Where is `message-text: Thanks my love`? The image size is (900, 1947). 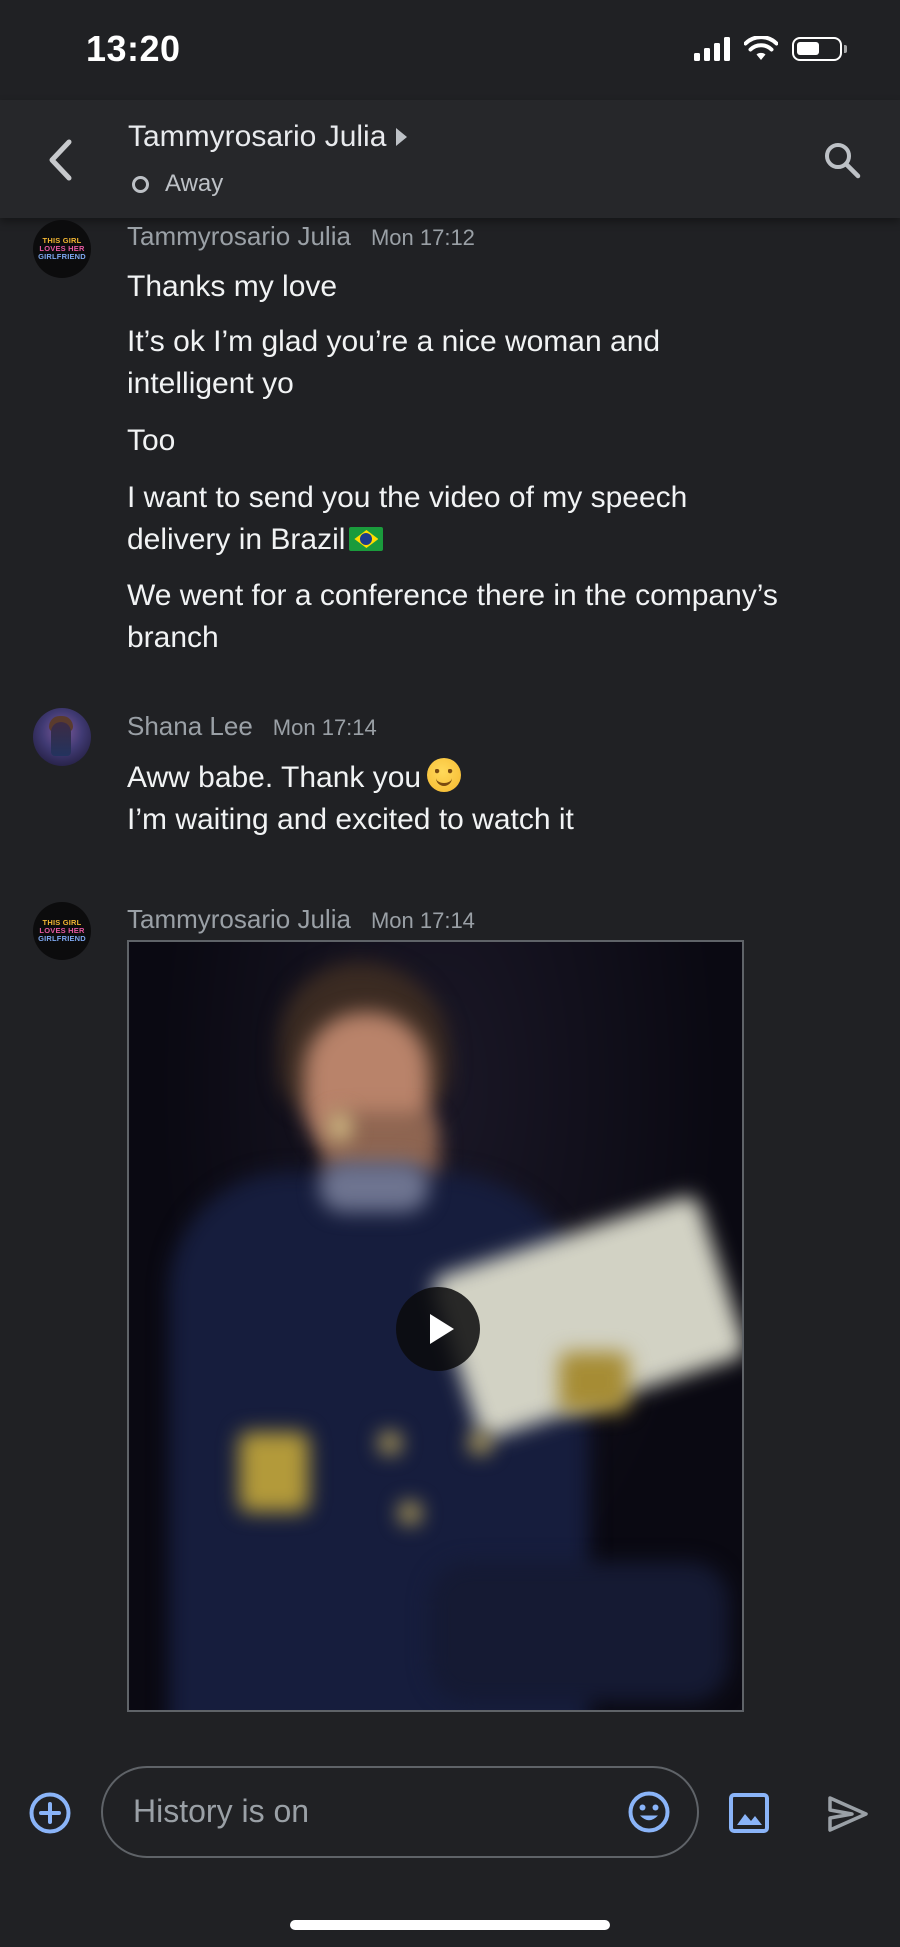
message-text: Thanks my love is located at coordinates (457, 287).